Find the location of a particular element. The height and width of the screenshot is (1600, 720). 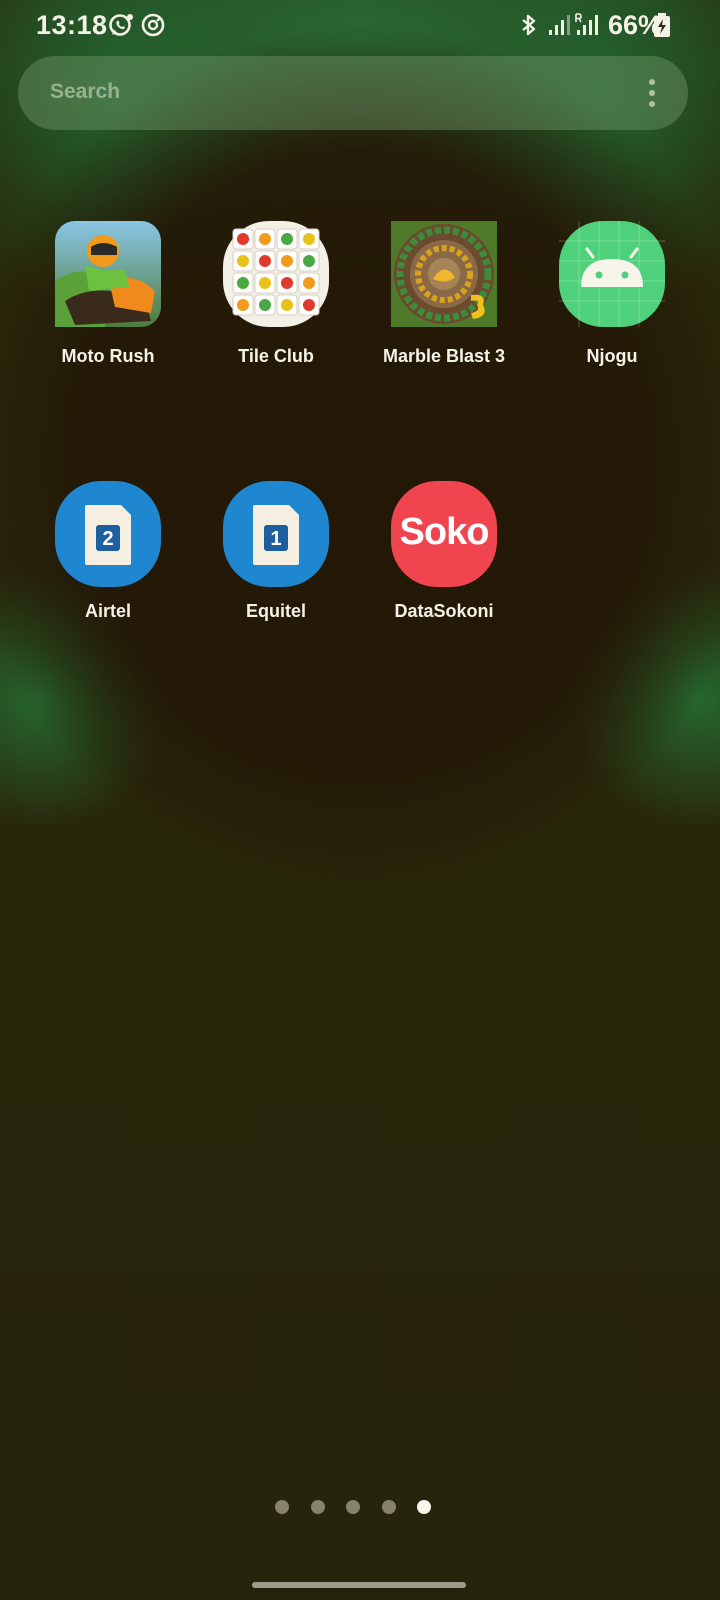

soko-wordmark: Soko is located at coordinates (444, 532).